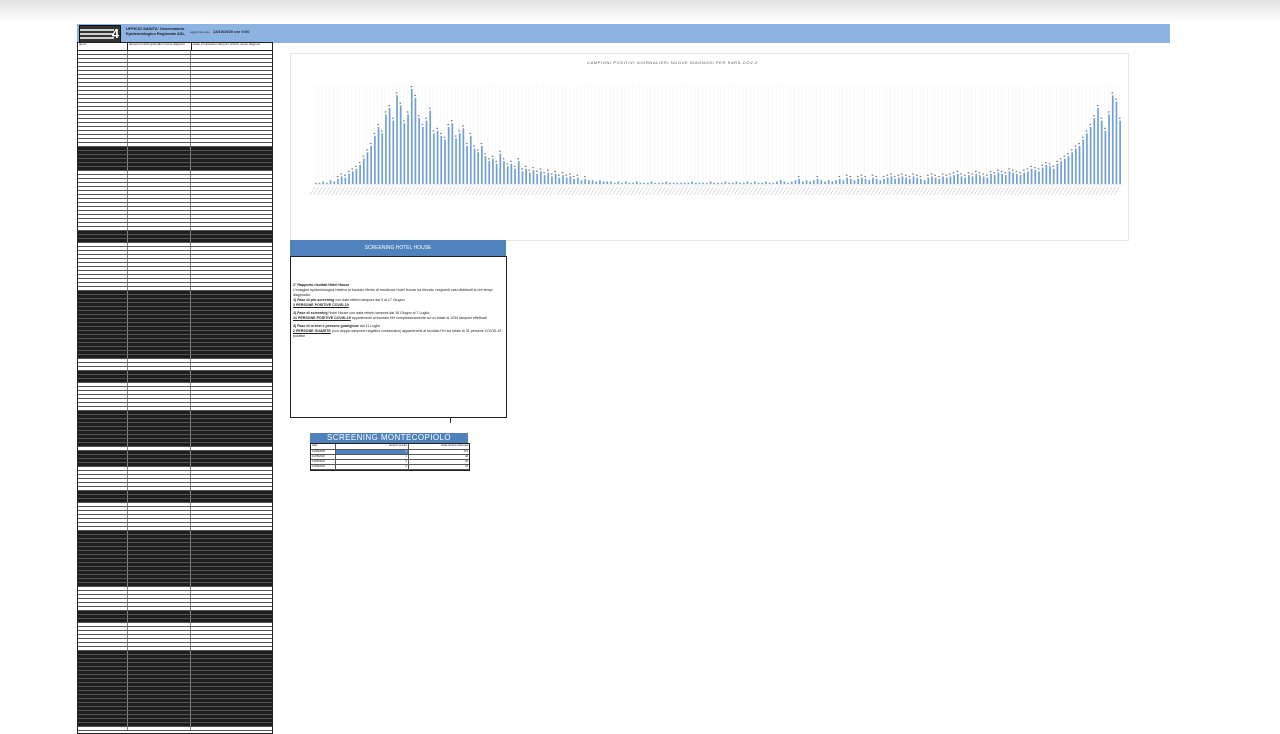  Describe the element at coordinates (326, 326) in the screenshot. I see `phase3-label: 3) Fase di re-test e persone guarigione` at that location.